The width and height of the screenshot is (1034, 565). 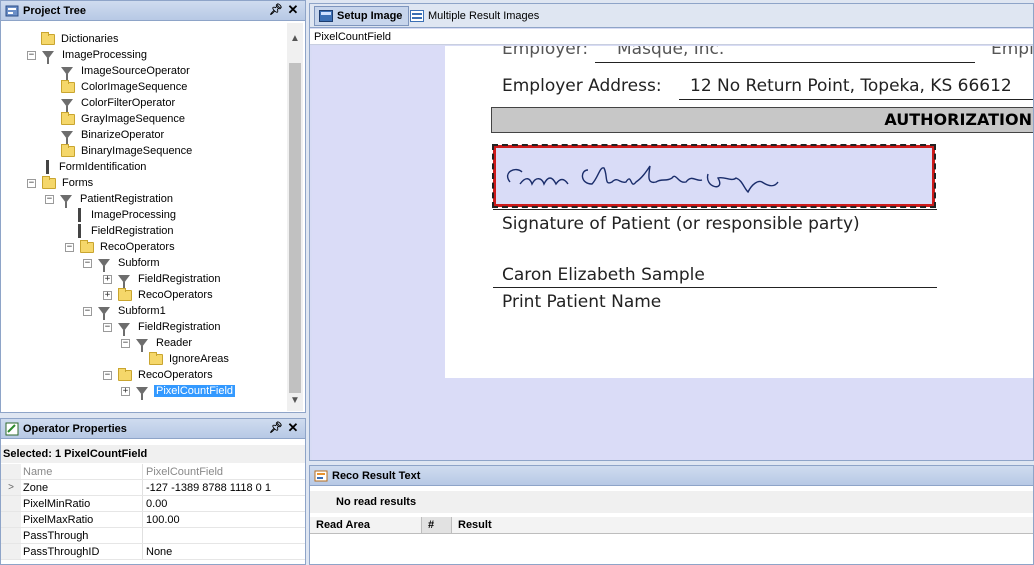 I want to click on address-value: 12 No Return Point, Topeka, KS 66612, so click(x=851, y=86).